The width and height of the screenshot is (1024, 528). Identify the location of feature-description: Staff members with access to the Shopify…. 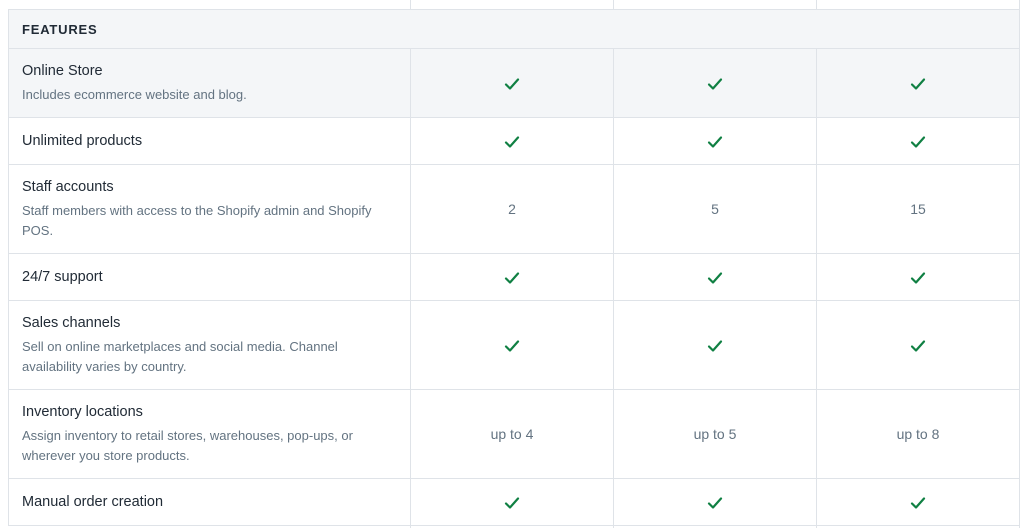
(197, 220).